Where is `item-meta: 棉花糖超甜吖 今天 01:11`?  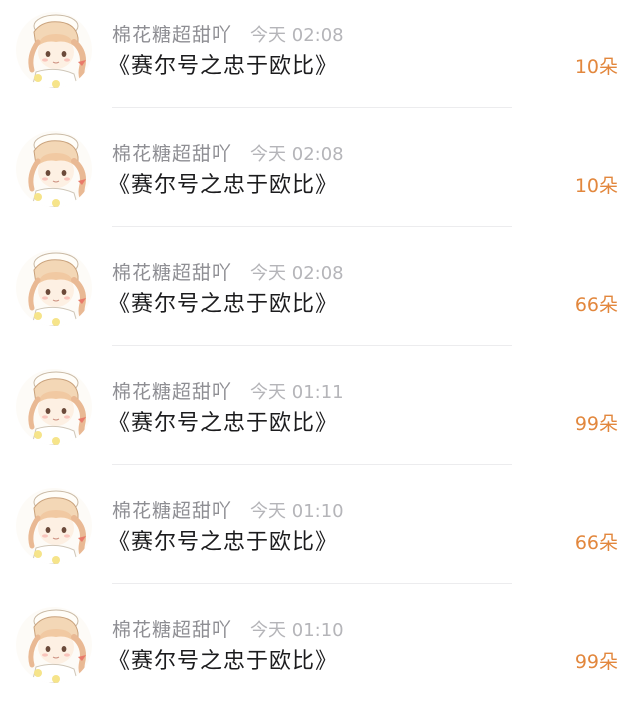
item-meta: 棉花糖超甜吖 今天 01:11 is located at coordinates (228, 390).